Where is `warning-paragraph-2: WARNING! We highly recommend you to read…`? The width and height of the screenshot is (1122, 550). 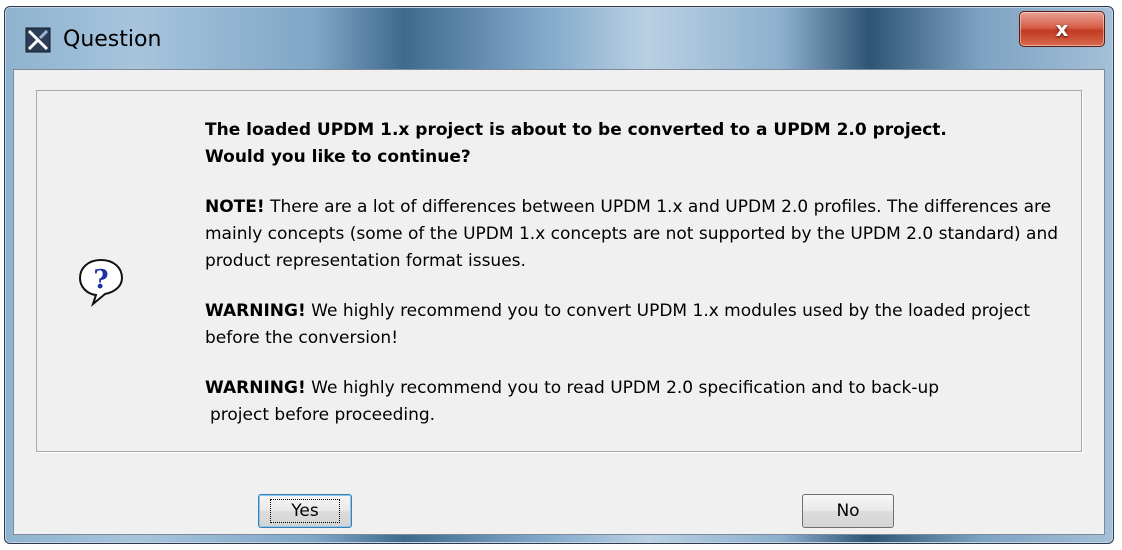 warning-paragraph-2: WARNING! We highly recommend you to read… is located at coordinates (640, 402).